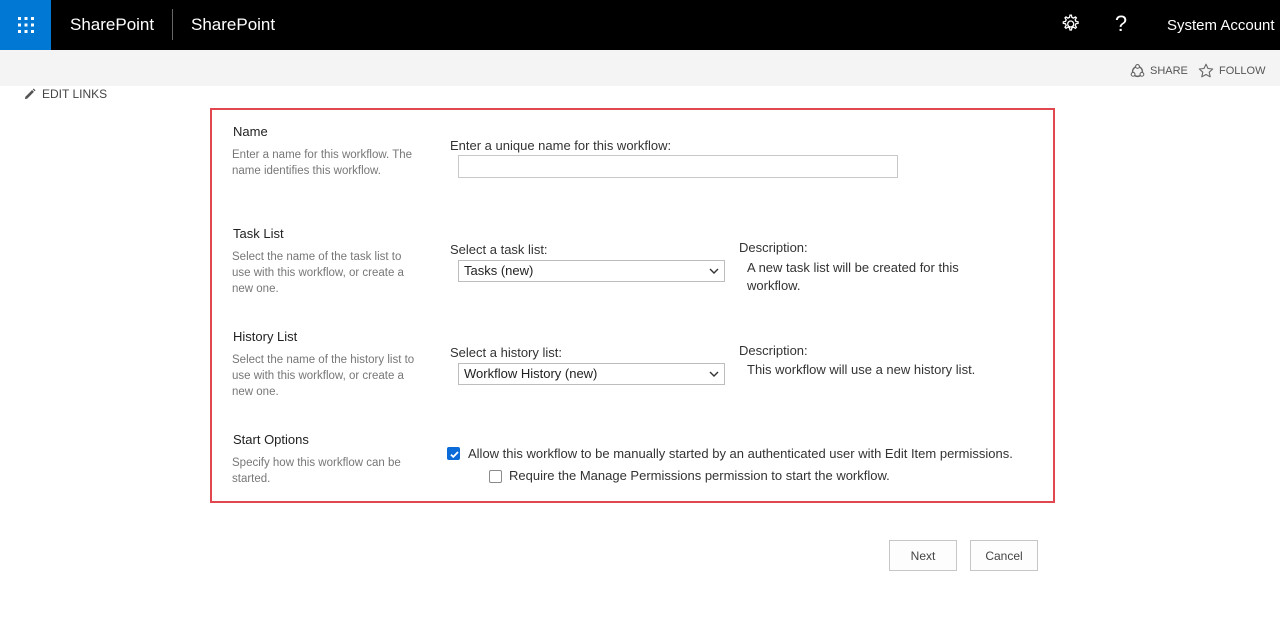  What do you see at coordinates (1070, 24) in the screenshot?
I see `gear-icon` at bounding box center [1070, 24].